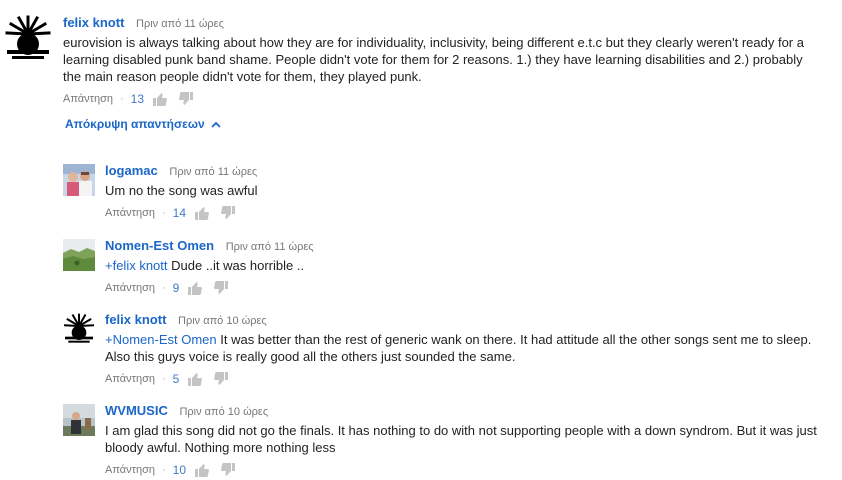  I want to click on comment-author: WVMUSIC, so click(136, 410).